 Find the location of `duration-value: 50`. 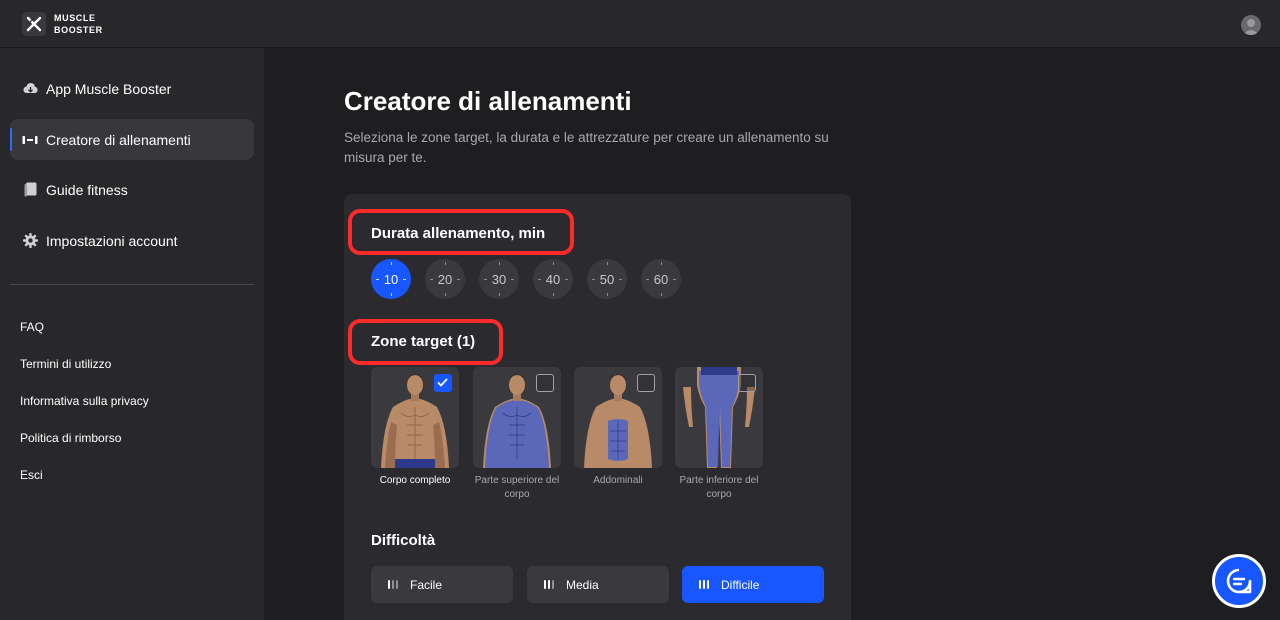

duration-value: 50 is located at coordinates (607, 279).